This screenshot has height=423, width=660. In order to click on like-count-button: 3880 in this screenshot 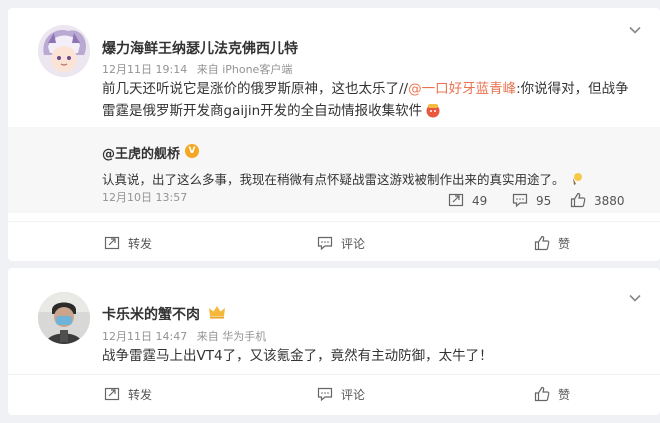, I will do `click(597, 200)`.